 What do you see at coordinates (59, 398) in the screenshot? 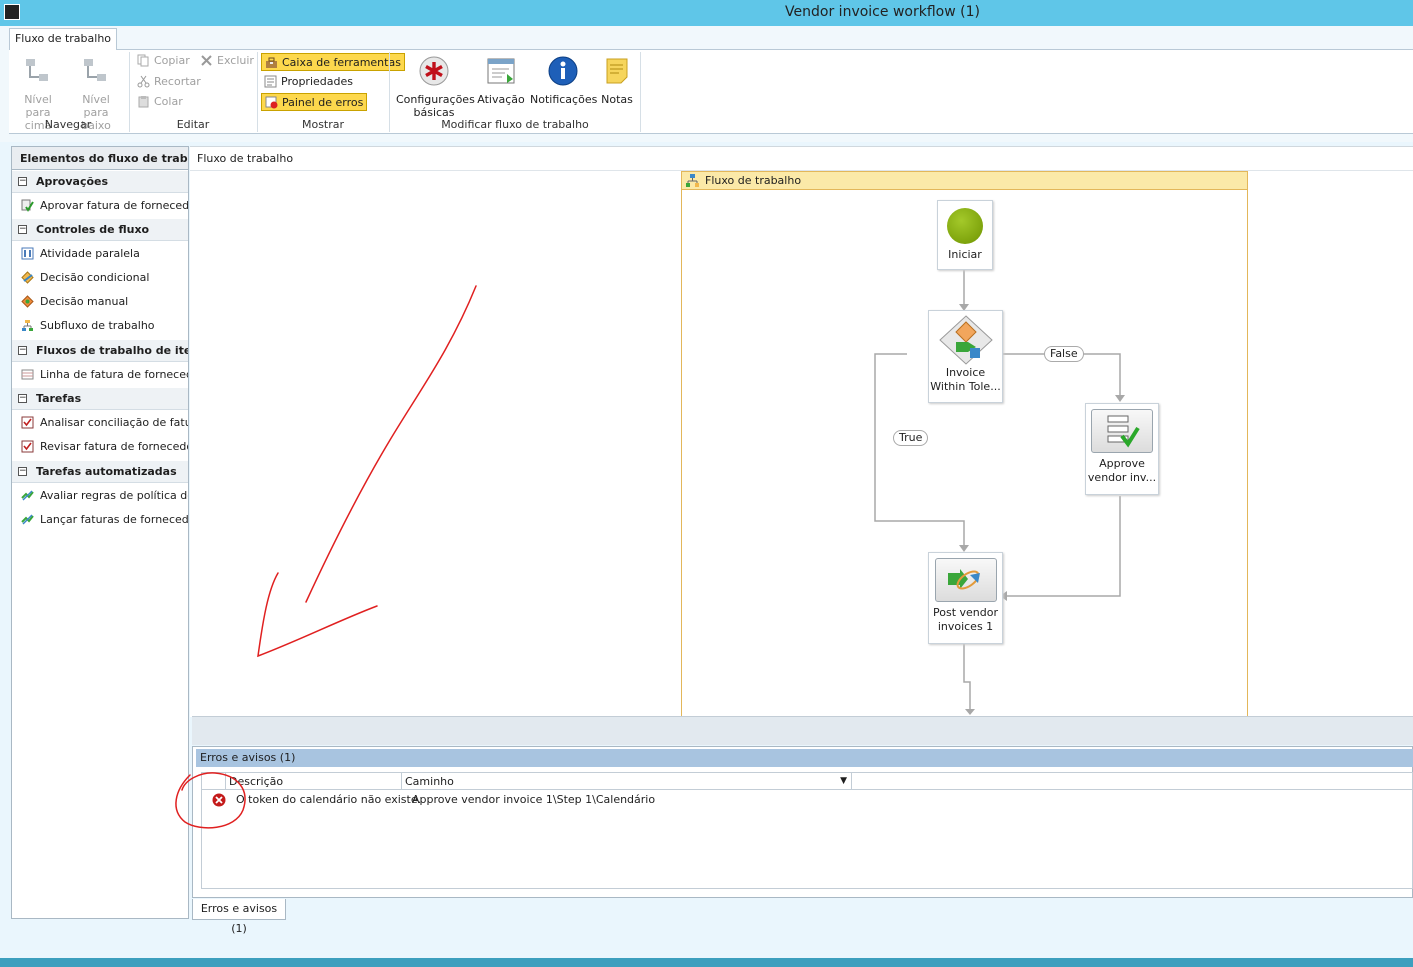
I see `category-label: Tarefas` at bounding box center [59, 398].